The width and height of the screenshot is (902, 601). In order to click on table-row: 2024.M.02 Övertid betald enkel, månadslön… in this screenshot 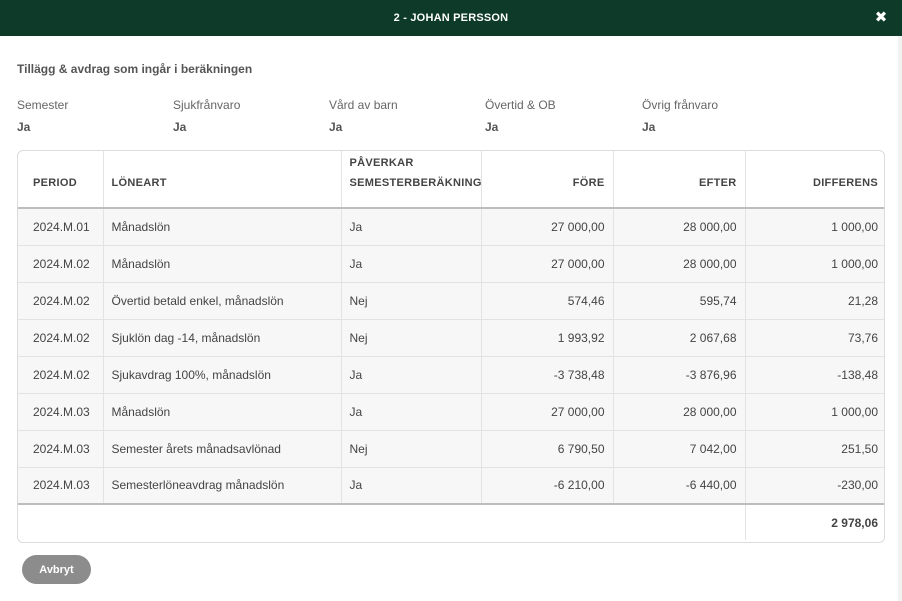, I will do `click(451, 301)`.